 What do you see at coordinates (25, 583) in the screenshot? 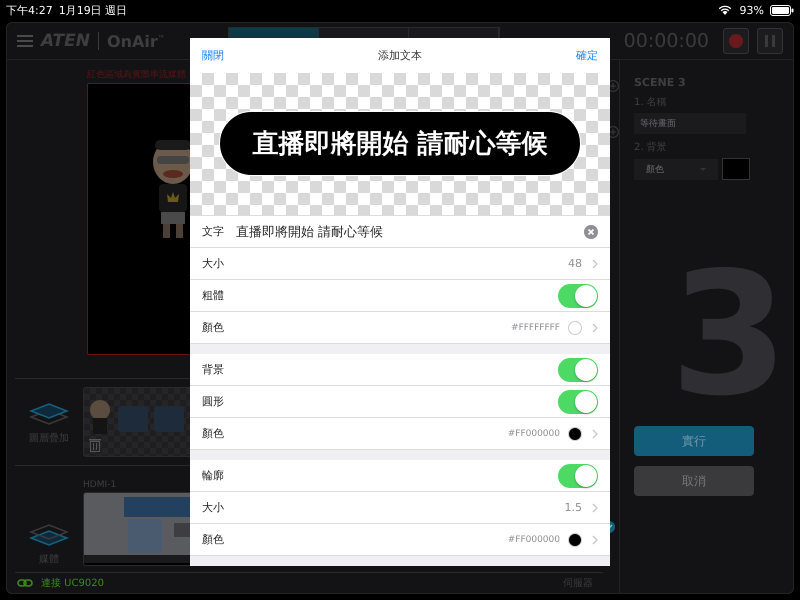
I see `link-icon` at bounding box center [25, 583].